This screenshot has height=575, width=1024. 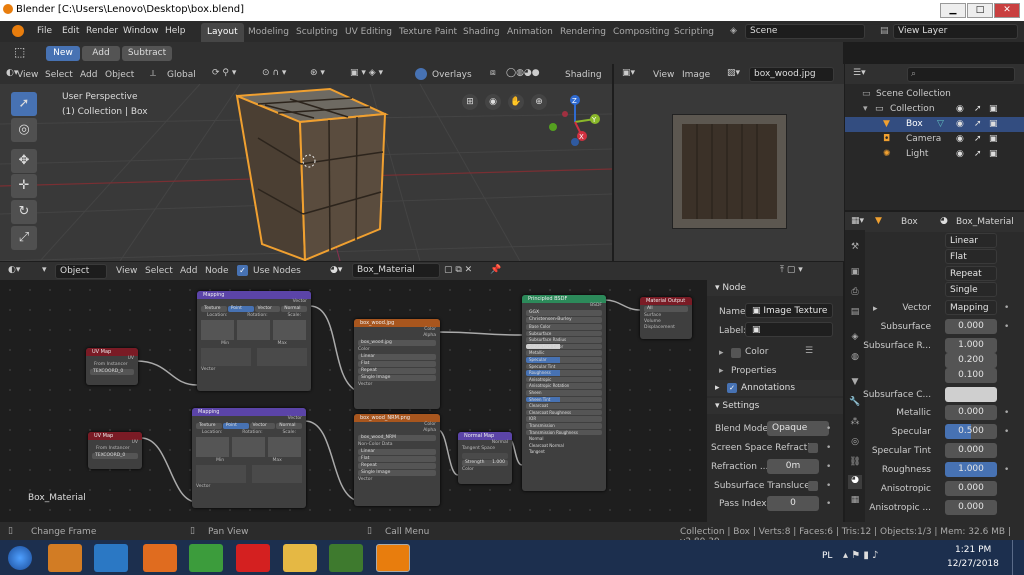 What do you see at coordinates (240, 309) in the screenshot?
I see `mapping-tab: Point` at bounding box center [240, 309].